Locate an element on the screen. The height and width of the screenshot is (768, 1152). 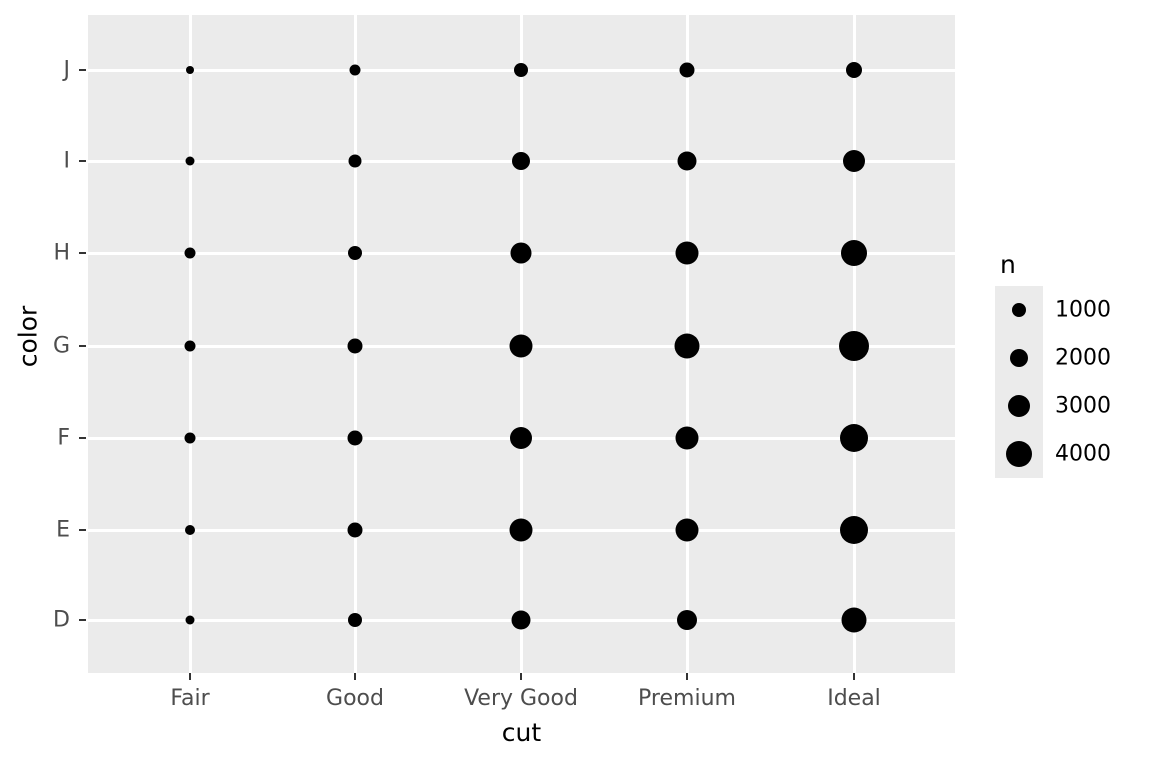
y-tick-mark-I is located at coordinates (82, 161).